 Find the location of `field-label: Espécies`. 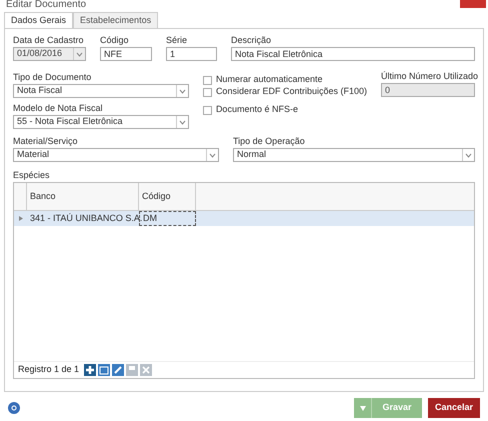

field-label: Espécies is located at coordinates (32, 175).